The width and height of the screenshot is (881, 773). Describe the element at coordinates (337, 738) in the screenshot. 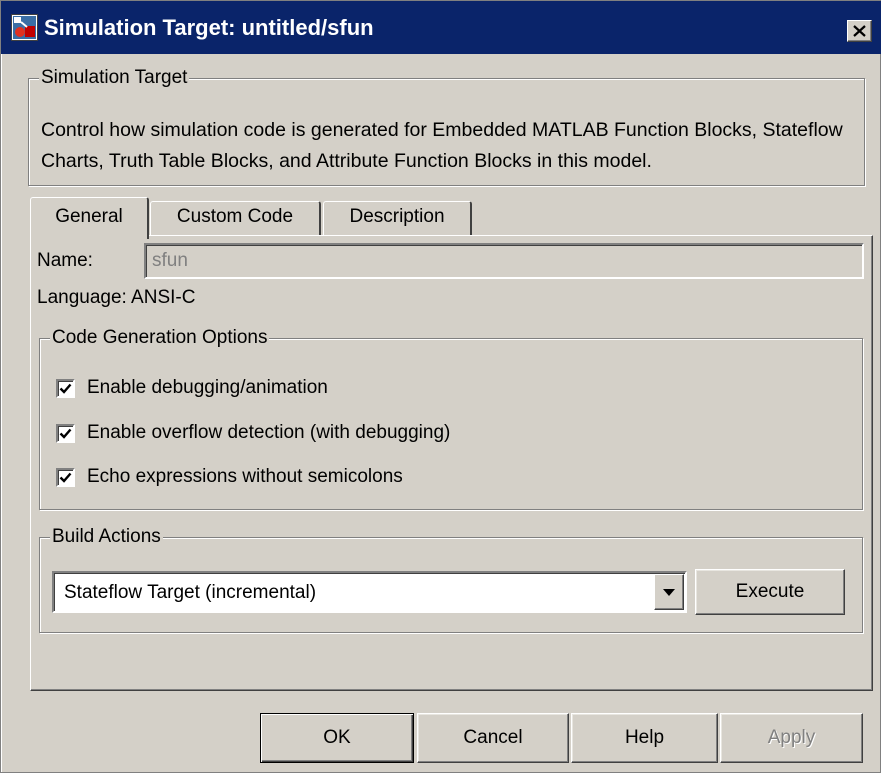

I see `ok-button: OK` at that location.